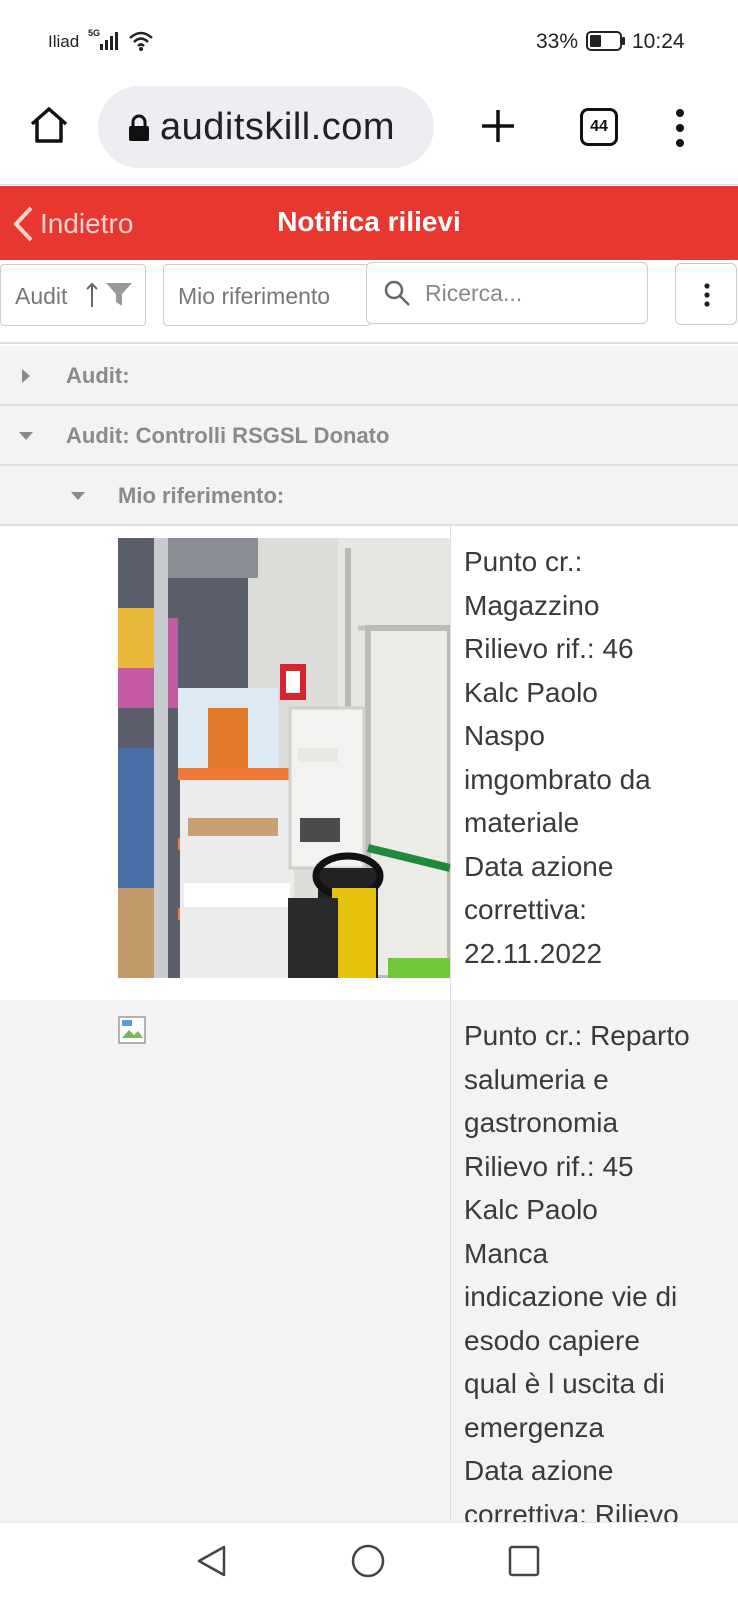 This screenshot has width=738, height=1600. What do you see at coordinates (577, 1035) in the screenshot?
I see `detail-line: Punto cr.: Reparto` at bounding box center [577, 1035].